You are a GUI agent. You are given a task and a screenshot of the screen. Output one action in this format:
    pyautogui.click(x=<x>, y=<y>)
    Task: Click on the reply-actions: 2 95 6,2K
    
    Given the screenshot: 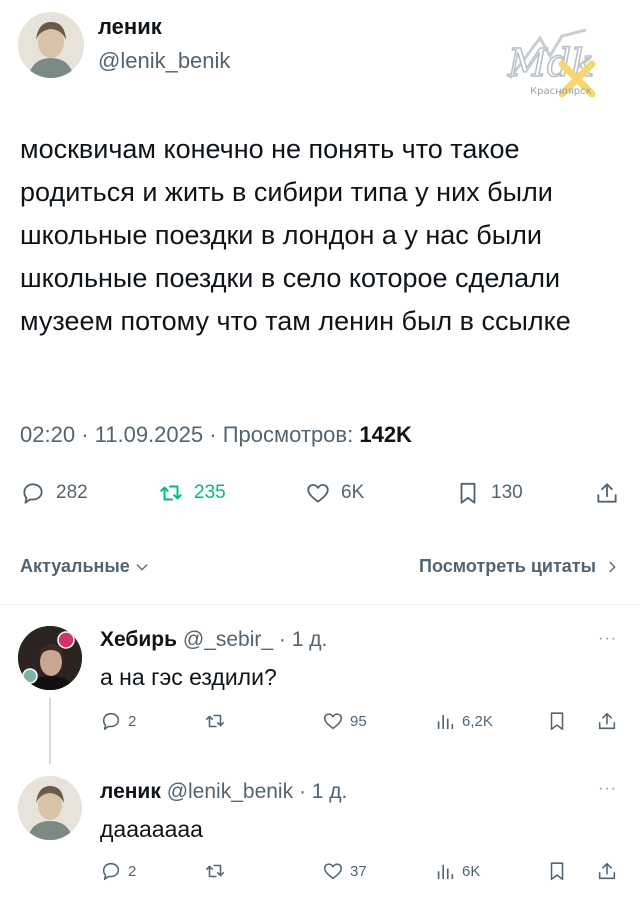 What is the action you would take?
    pyautogui.click(x=360, y=724)
    